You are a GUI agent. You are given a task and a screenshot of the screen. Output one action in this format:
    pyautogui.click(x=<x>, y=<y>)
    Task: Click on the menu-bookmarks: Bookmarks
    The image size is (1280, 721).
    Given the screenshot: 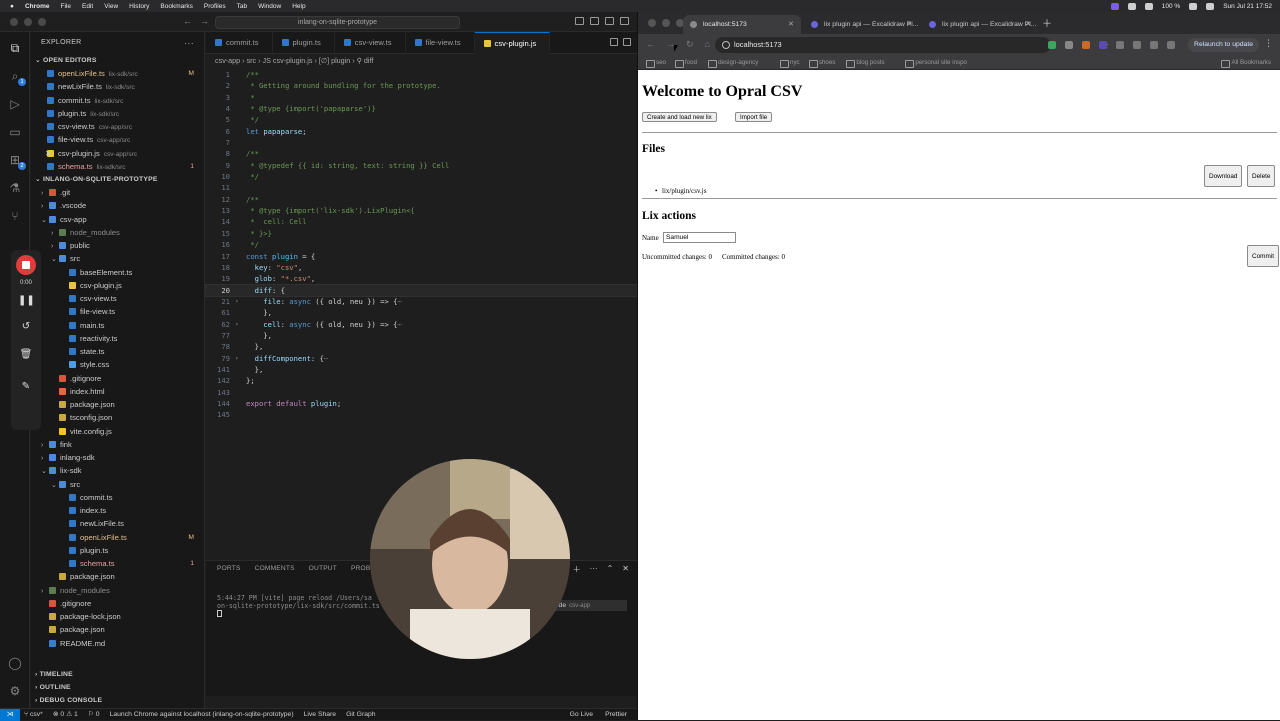 What is the action you would take?
    pyautogui.click(x=176, y=6)
    